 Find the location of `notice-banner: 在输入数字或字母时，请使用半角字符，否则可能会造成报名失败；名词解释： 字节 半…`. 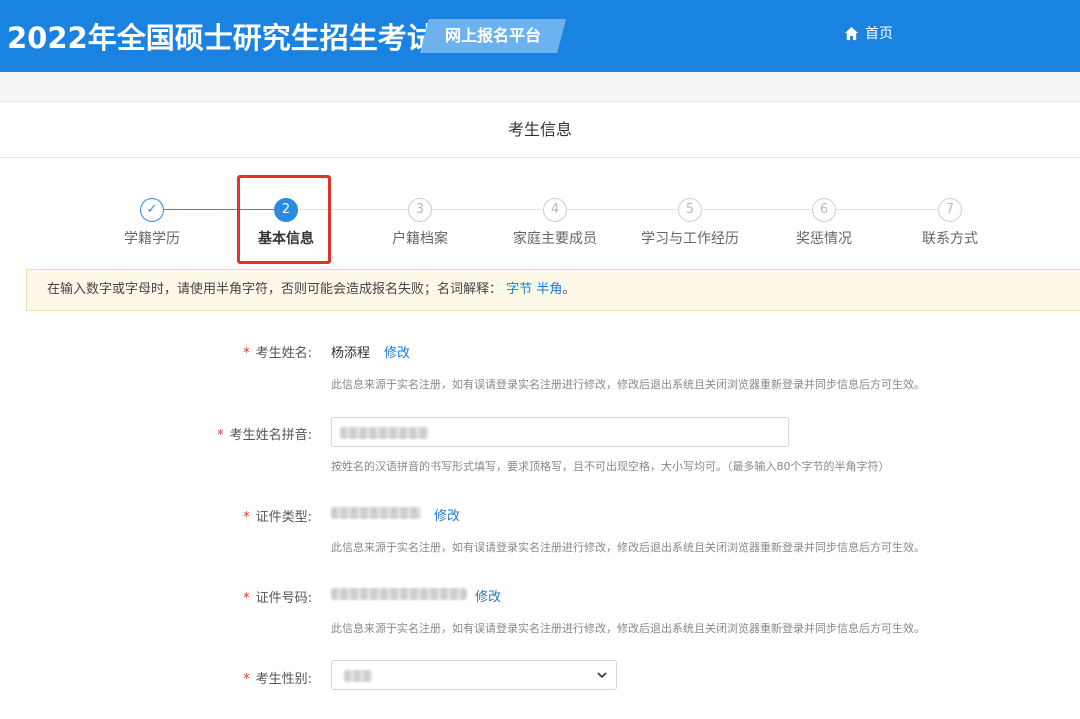

notice-banner: 在输入数字或字母时，请使用半角字符，否则可能会造成报名失败；名词解释： 字节 半… is located at coordinates (553, 290).